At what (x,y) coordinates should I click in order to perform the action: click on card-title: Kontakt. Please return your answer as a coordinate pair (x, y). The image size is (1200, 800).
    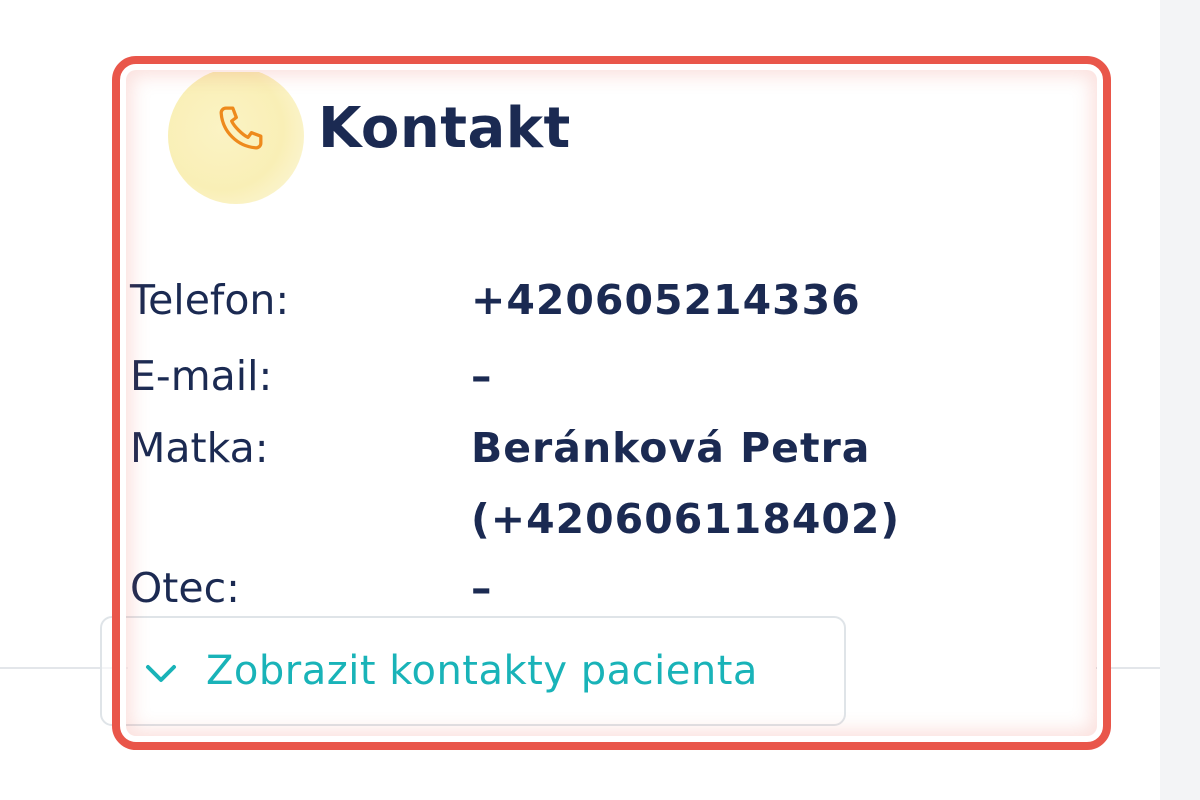
    Looking at the image, I should click on (444, 128).